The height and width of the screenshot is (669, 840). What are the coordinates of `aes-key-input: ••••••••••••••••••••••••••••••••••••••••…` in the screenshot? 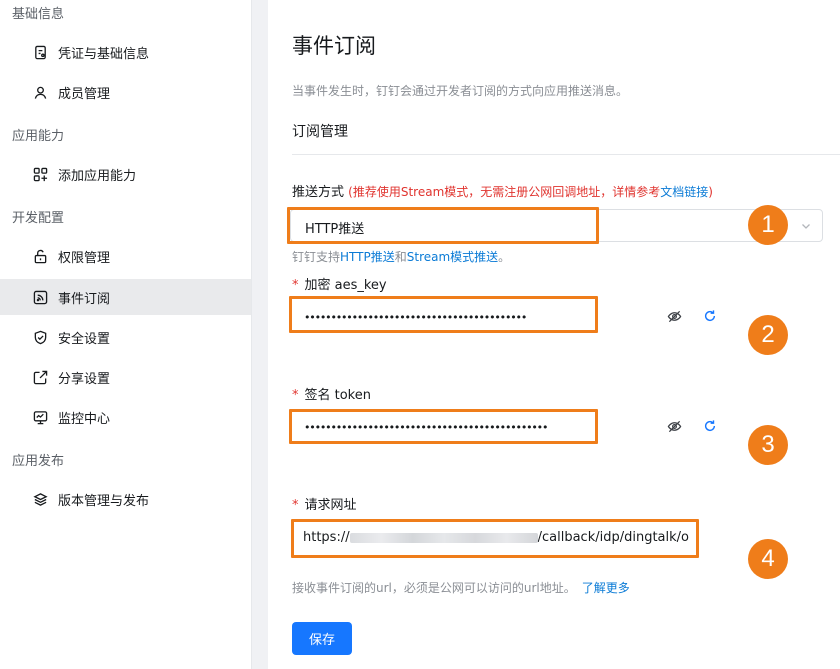 It's located at (510, 317).